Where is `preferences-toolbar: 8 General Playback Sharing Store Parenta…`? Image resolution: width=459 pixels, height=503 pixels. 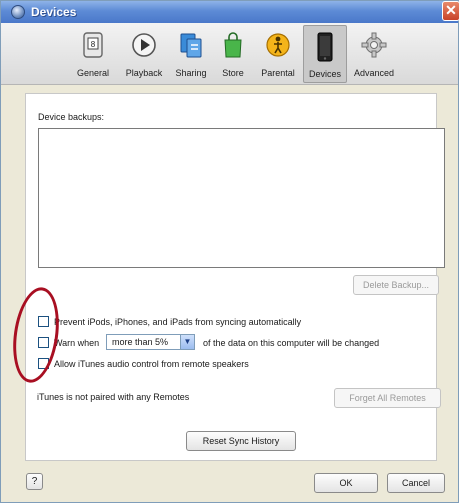
preferences-toolbar: 8 General Playback Sharing Store Parenta… is located at coordinates (229, 54).